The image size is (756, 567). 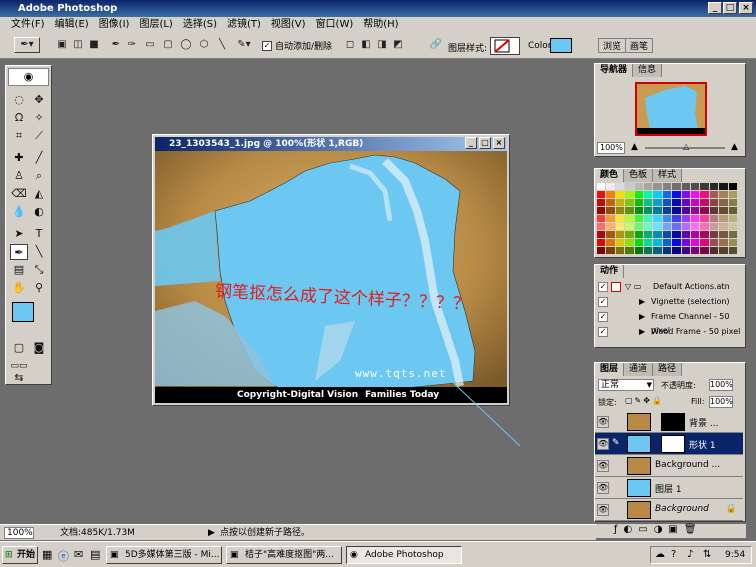 What do you see at coordinates (78, 554) in the screenshot?
I see `outlook-icon: ✉` at bounding box center [78, 554].